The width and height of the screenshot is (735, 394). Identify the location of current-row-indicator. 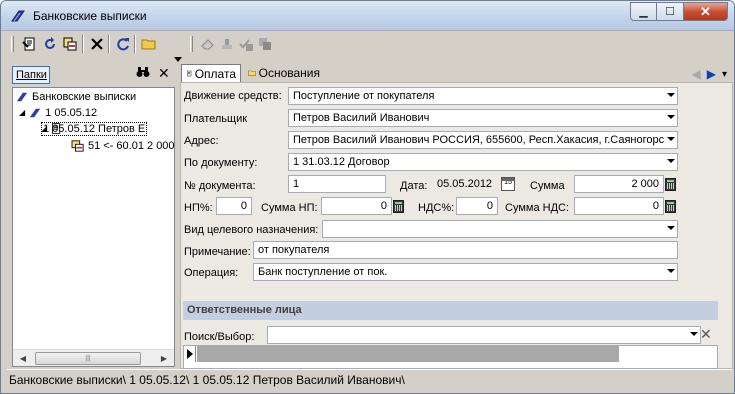
(190, 354).